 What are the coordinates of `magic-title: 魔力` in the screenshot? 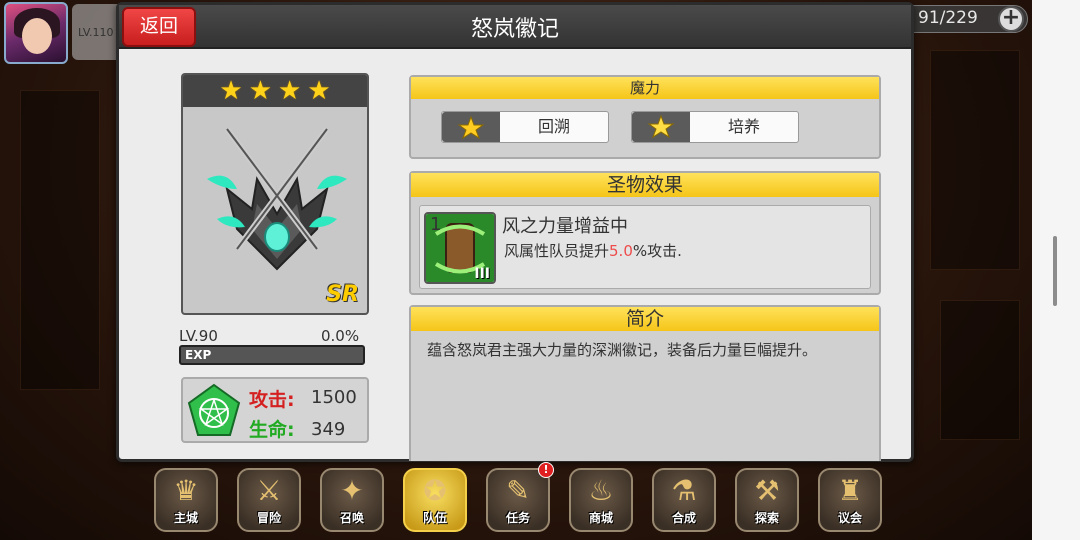 It's located at (645, 88).